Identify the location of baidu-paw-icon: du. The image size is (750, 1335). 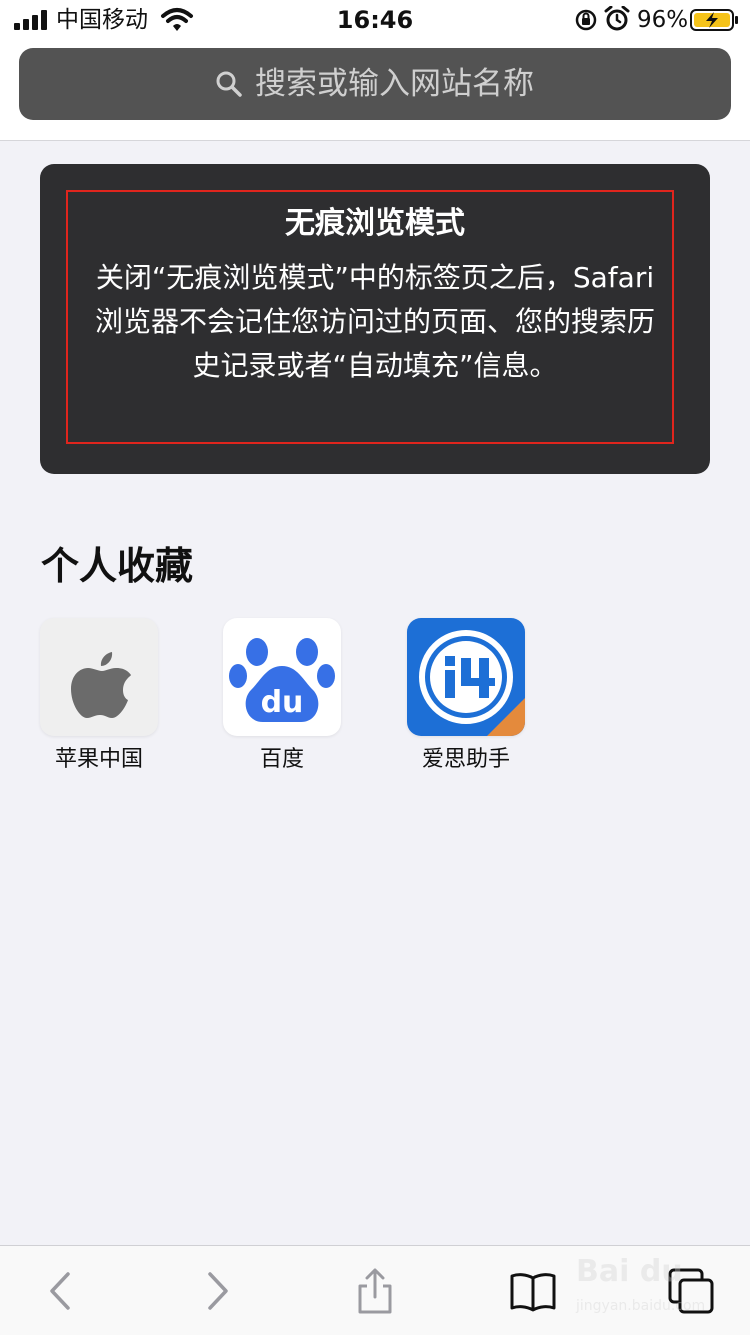
(282, 677).